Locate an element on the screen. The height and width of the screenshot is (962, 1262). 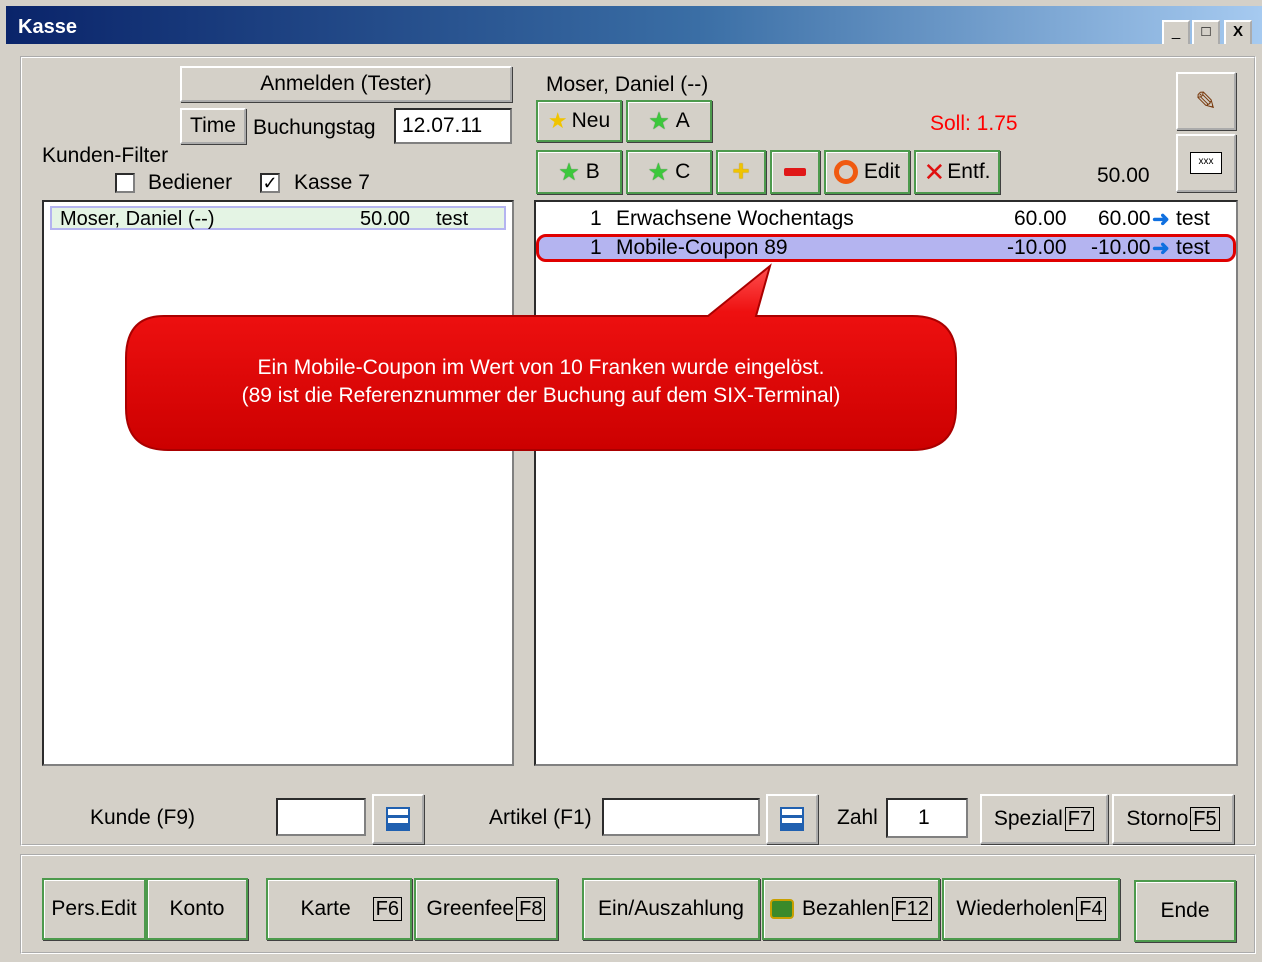
total-amount: 50.00 is located at coordinates (1123, 175).